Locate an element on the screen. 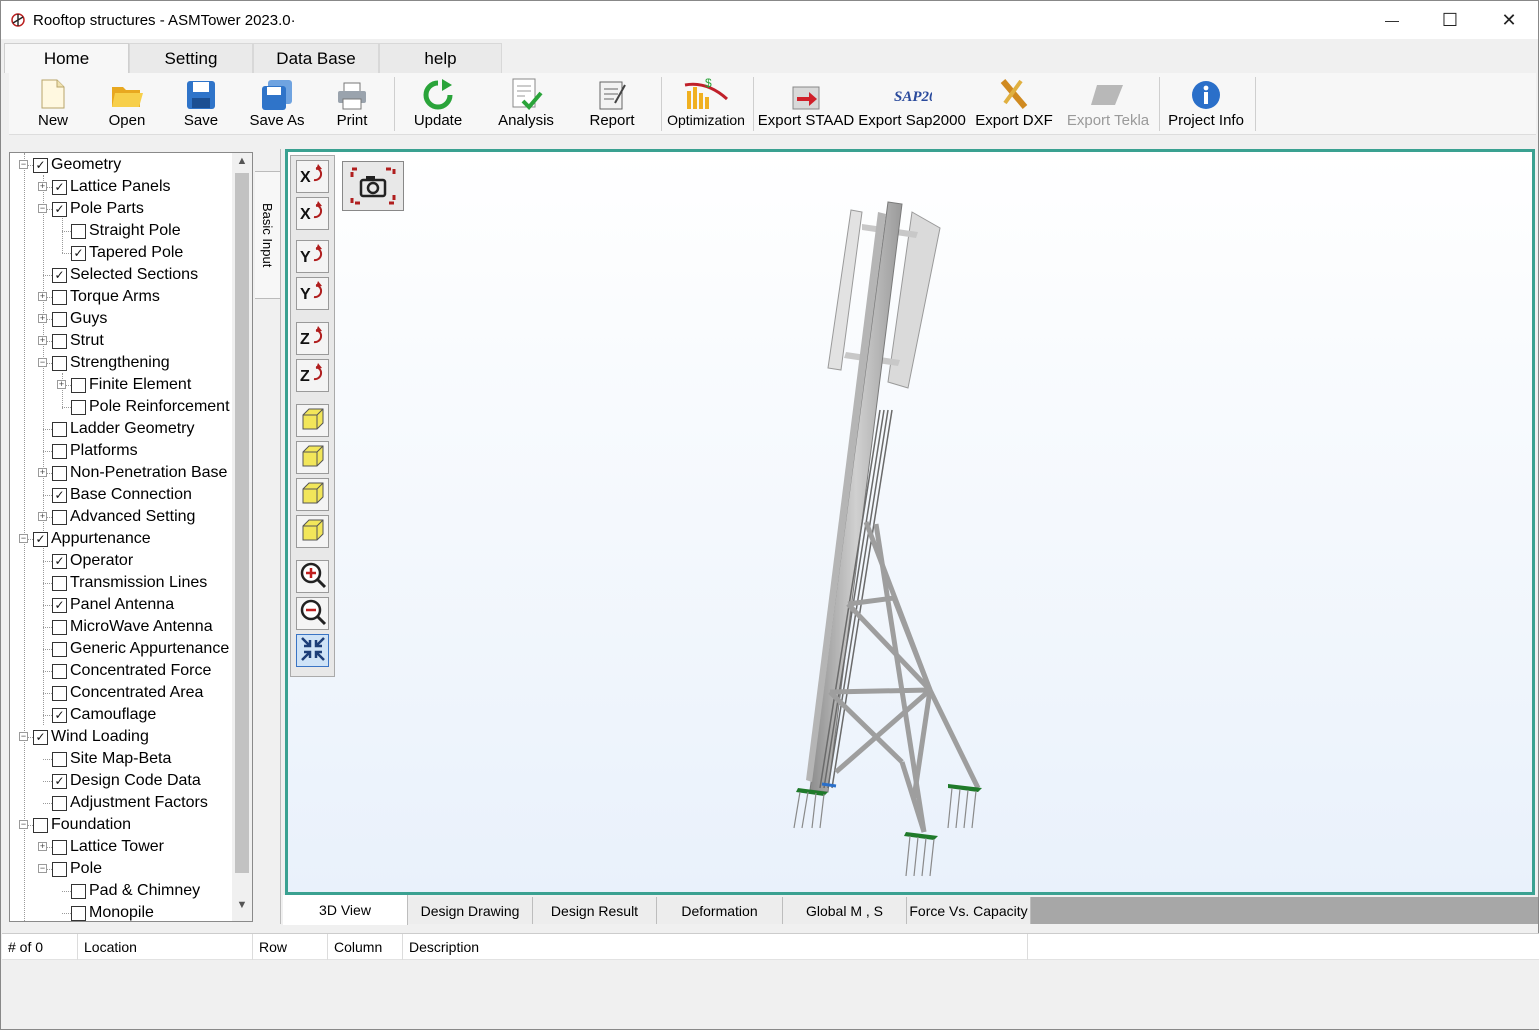  tree-node-pole: Pole is located at coordinates (77, 869).